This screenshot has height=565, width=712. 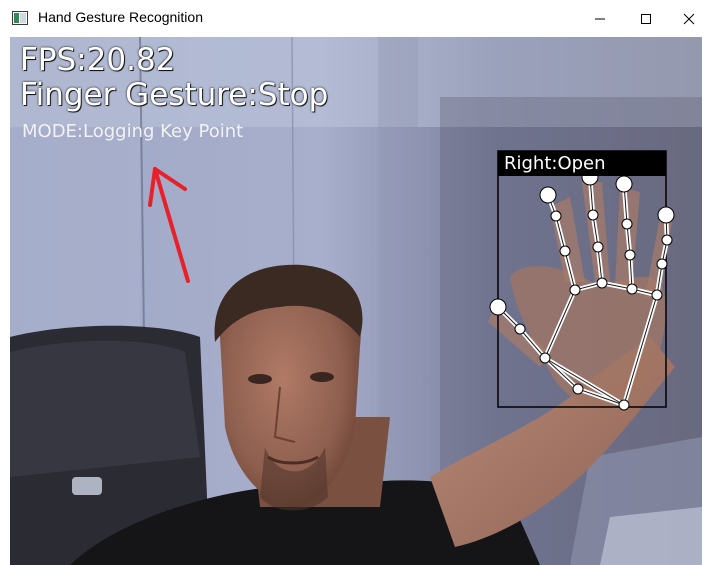 I want to click on close-icon, so click(x=689, y=18).